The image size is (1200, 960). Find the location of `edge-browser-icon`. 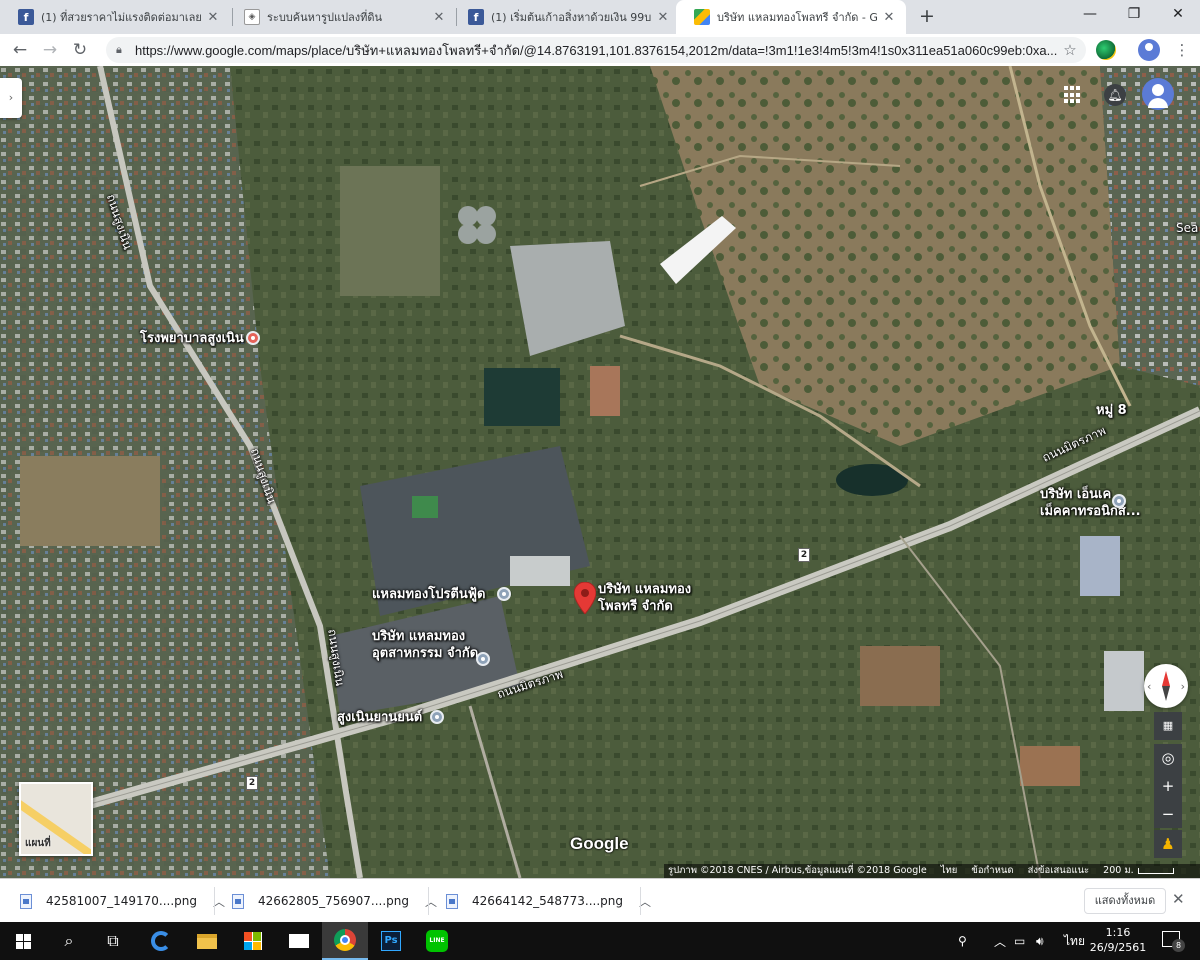

edge-browser-icon is located at coordinates (161, 941).